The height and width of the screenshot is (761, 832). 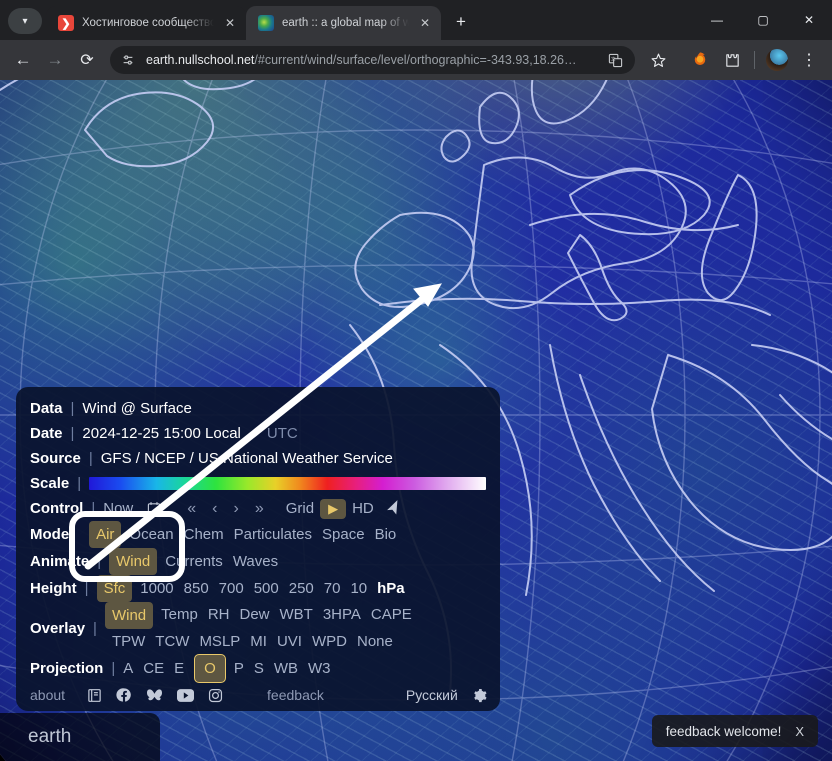 What do you see at coordinates (153, 668) in the screenshot?
I see `projection-option-ce: CE` at bounding box center [153, 668].